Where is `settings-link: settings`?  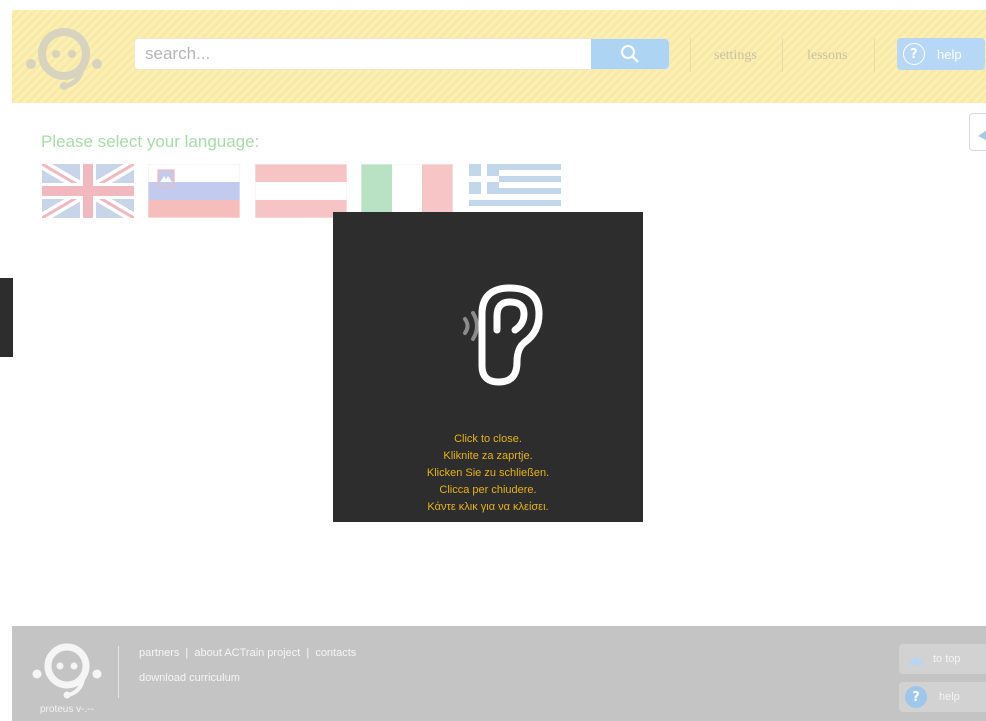
settings-link: settings is located at coordinates (735, 56).